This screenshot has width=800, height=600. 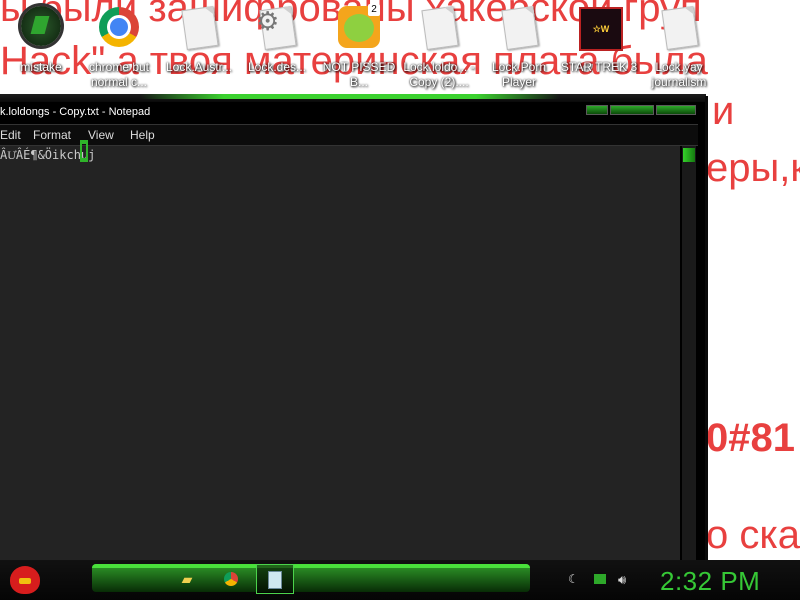 I want to click on start-button, so click(x=26, y=580).